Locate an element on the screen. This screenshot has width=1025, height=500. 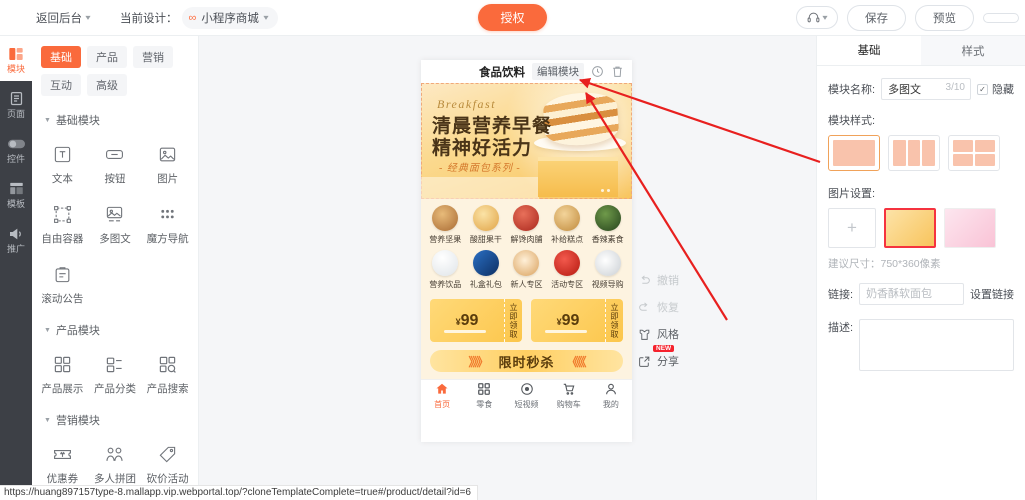
module-label: 魔方导航 is located at coordinates (167, 239).